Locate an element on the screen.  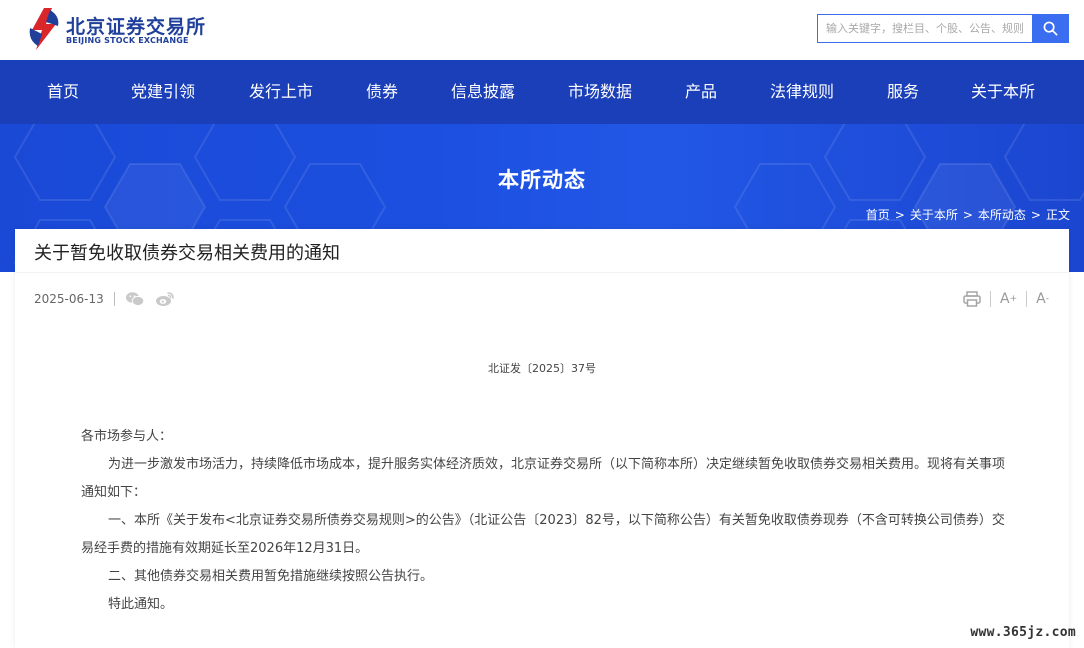
font-larger-label: A is located at coordinates (1005, 299).